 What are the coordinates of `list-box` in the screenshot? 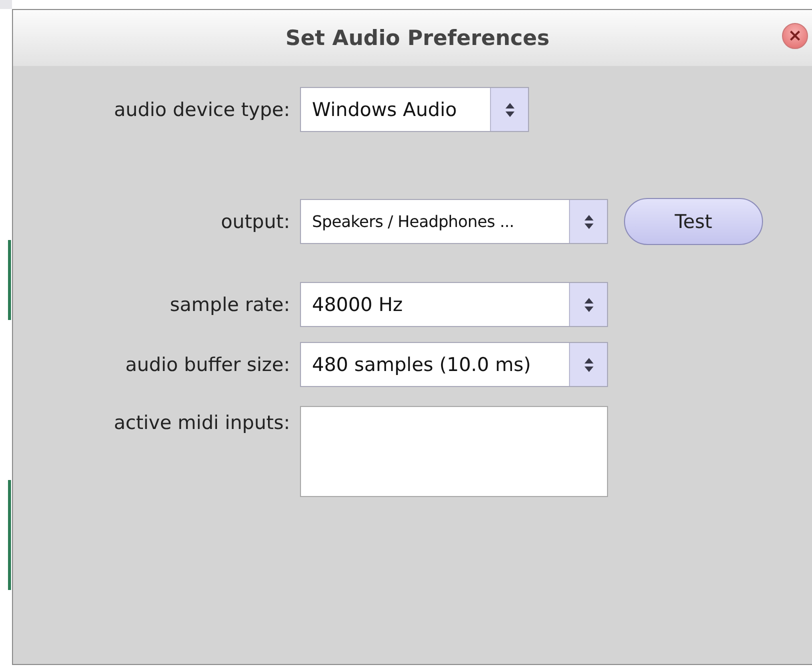 It's located at (454, 451).